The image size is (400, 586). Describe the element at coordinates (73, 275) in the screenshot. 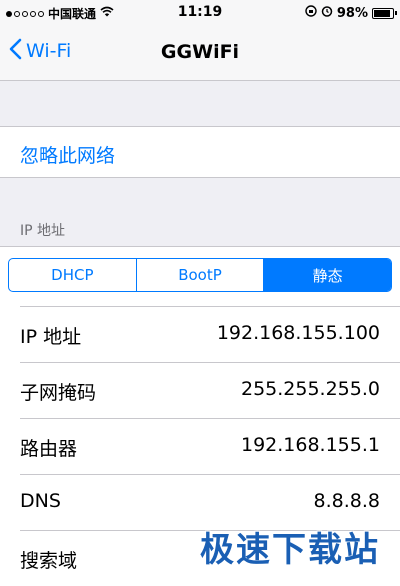

I see `segment-dhcp: DHCP` at that location.